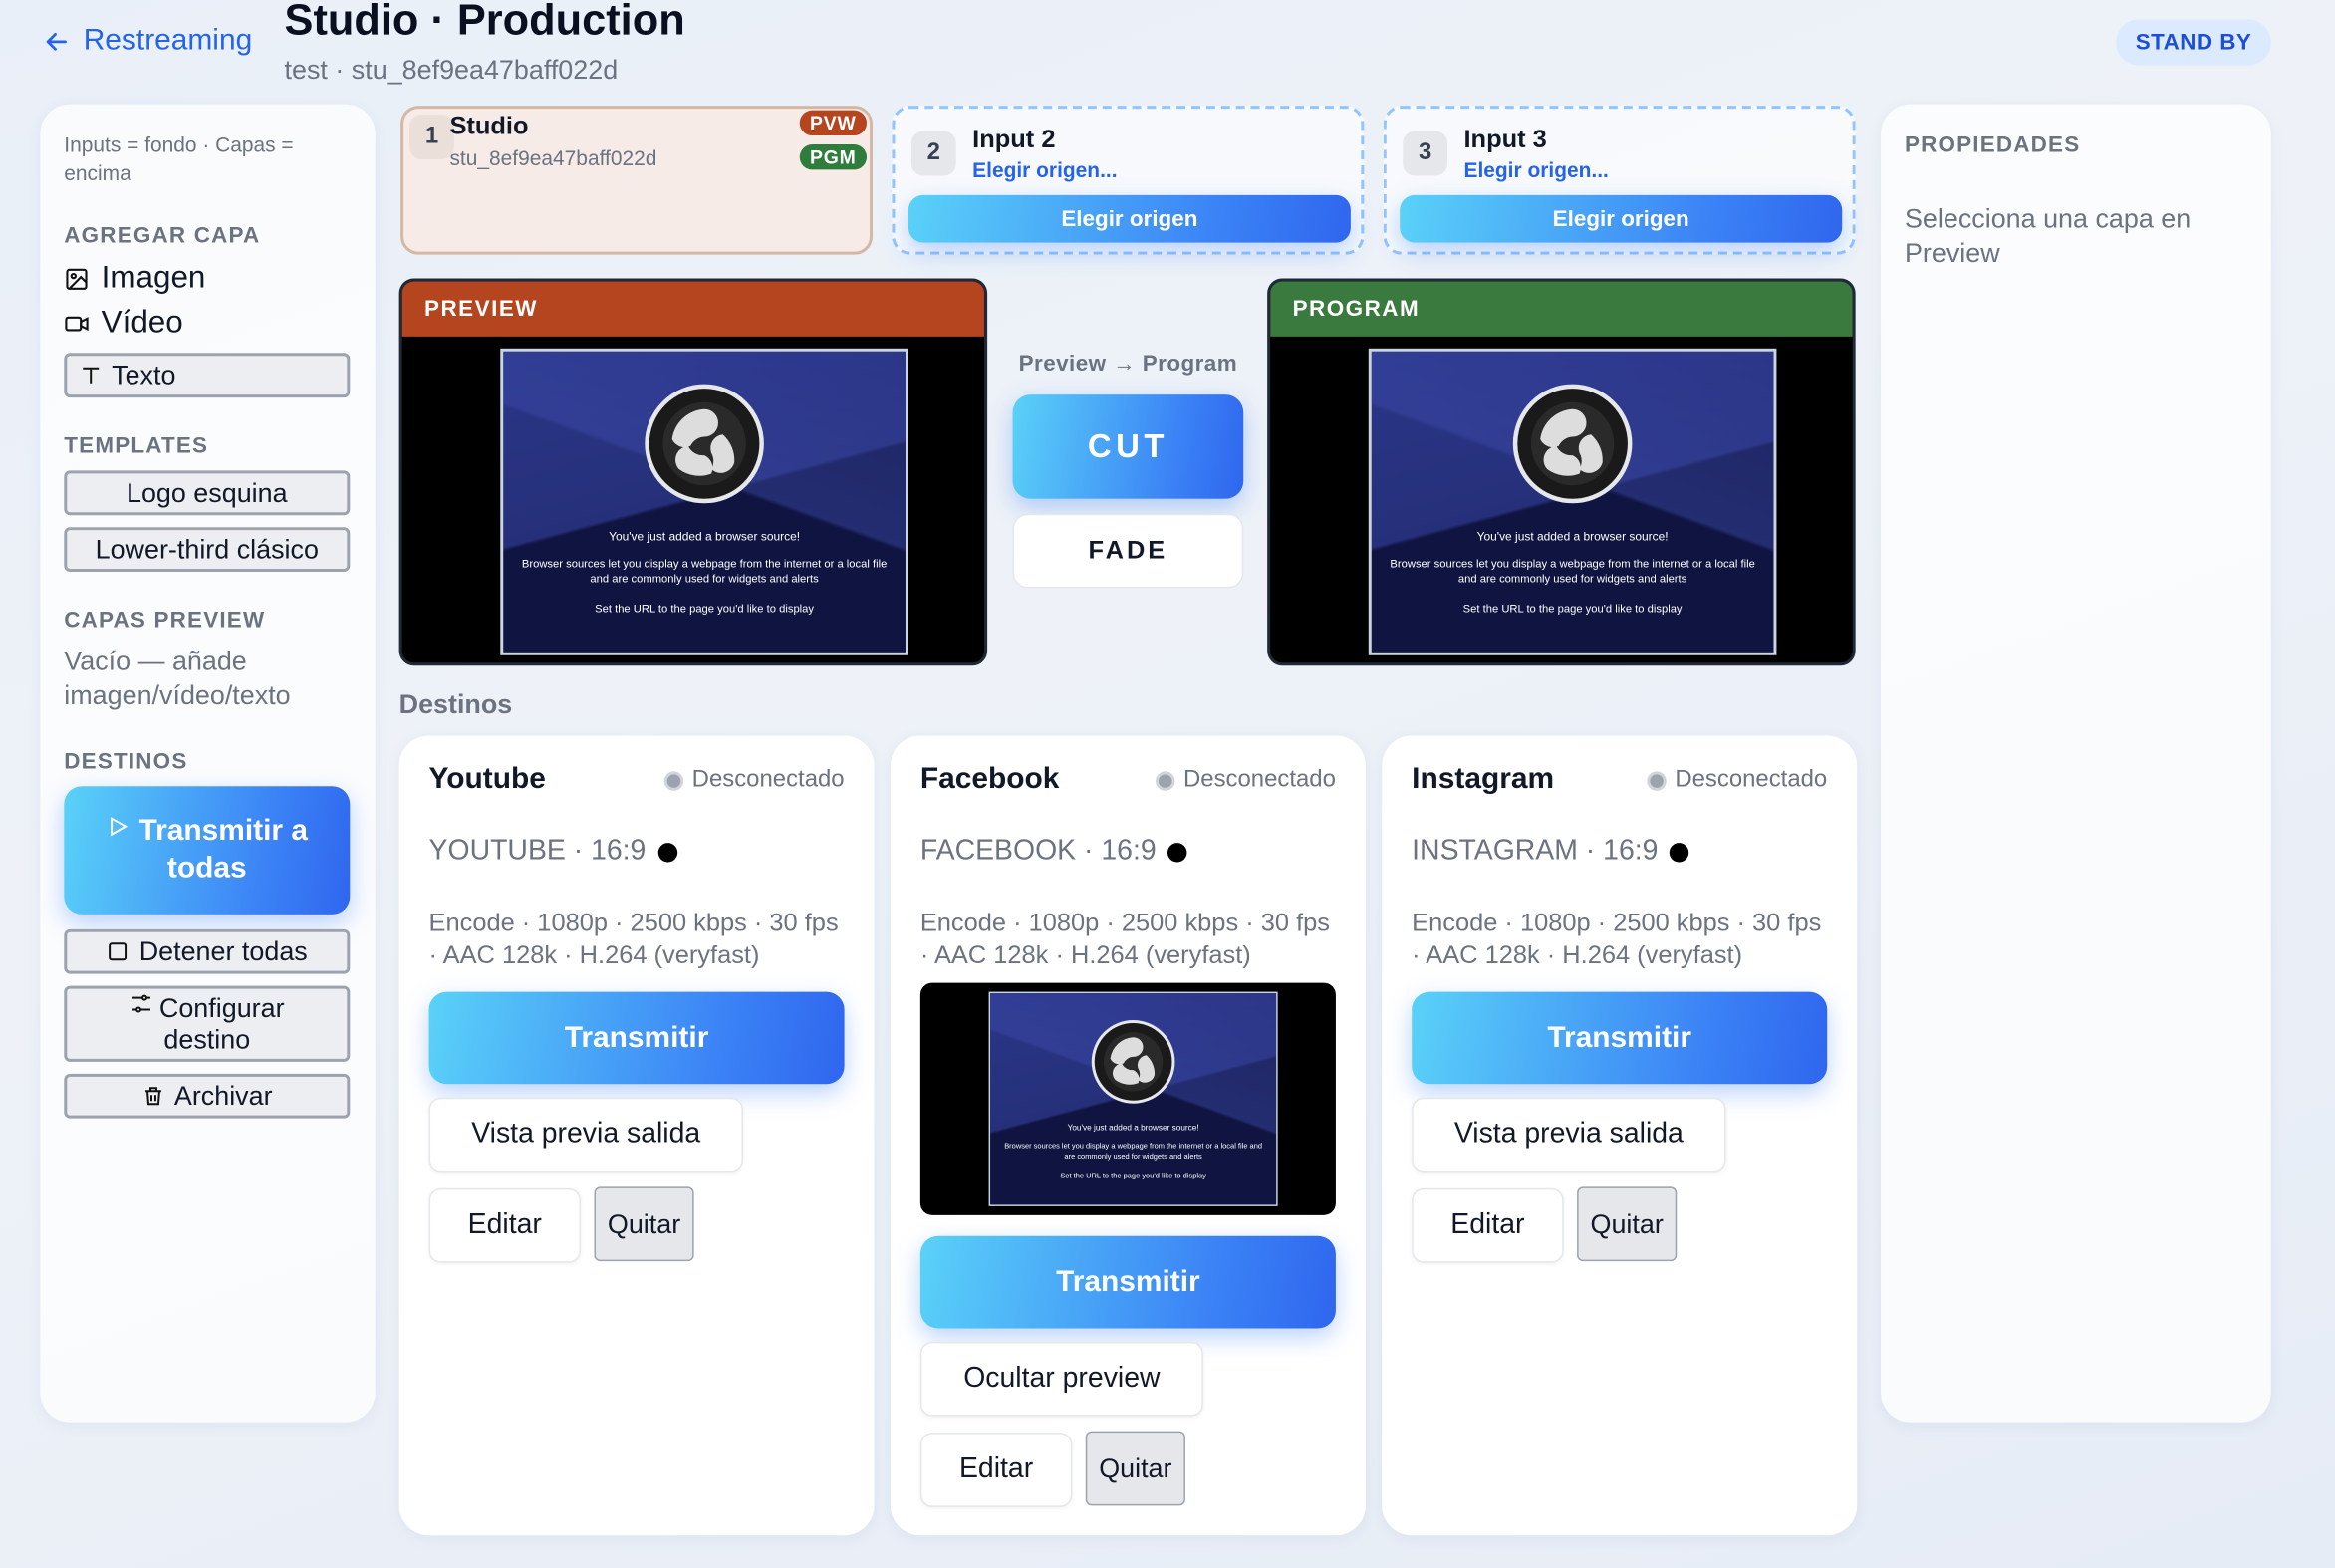 The image size is (2335, 1568). I want to click on template-logo-button: Logo esquina, so click(207, 493).